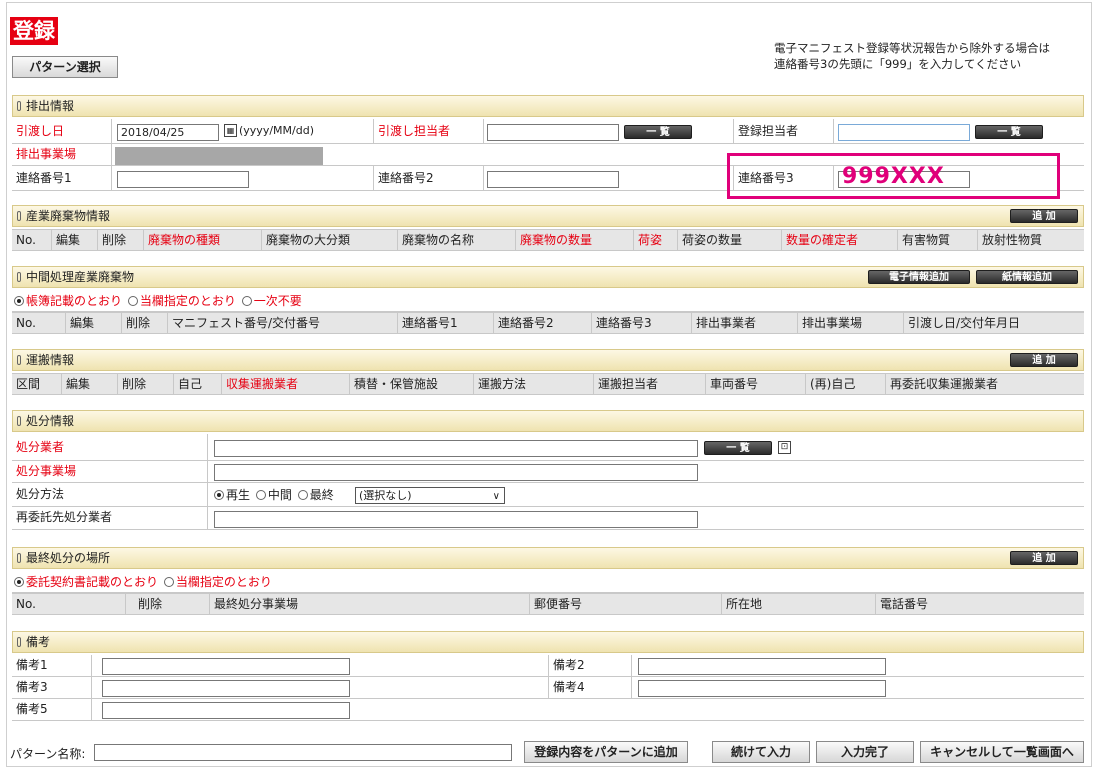 The width and height of the screenshot is (1096, 771). Describe the element at coordinates (1044, 558) in the screenshot. I see `saishu-add-button: 追 加` at that location.